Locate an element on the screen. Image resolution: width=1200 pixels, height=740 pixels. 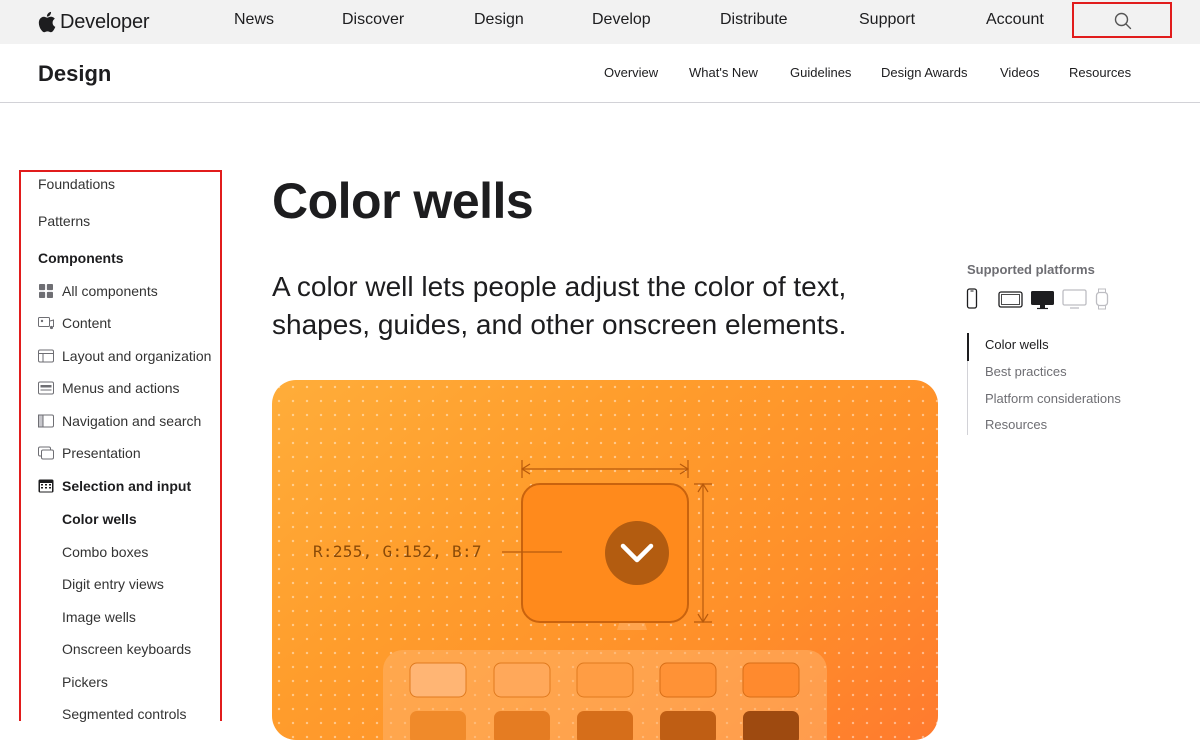
windows-icon is located at coordinates (46, 453).